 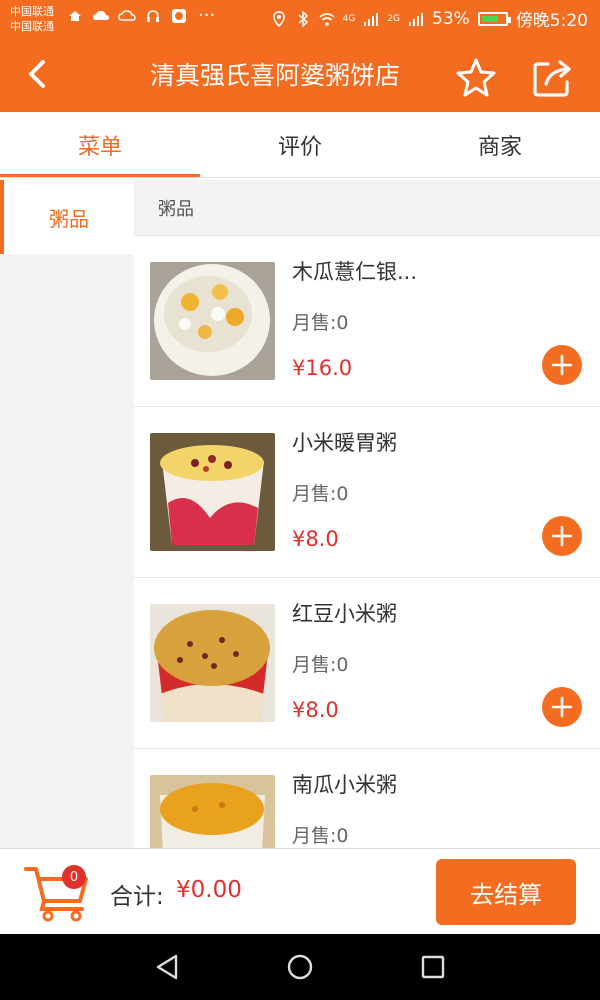 What do you see at coordinates (275, 75) in the screenshot?
I see `page-title: 清真强氏喜阿婆粥饼店` at bounding box center [275, 75].